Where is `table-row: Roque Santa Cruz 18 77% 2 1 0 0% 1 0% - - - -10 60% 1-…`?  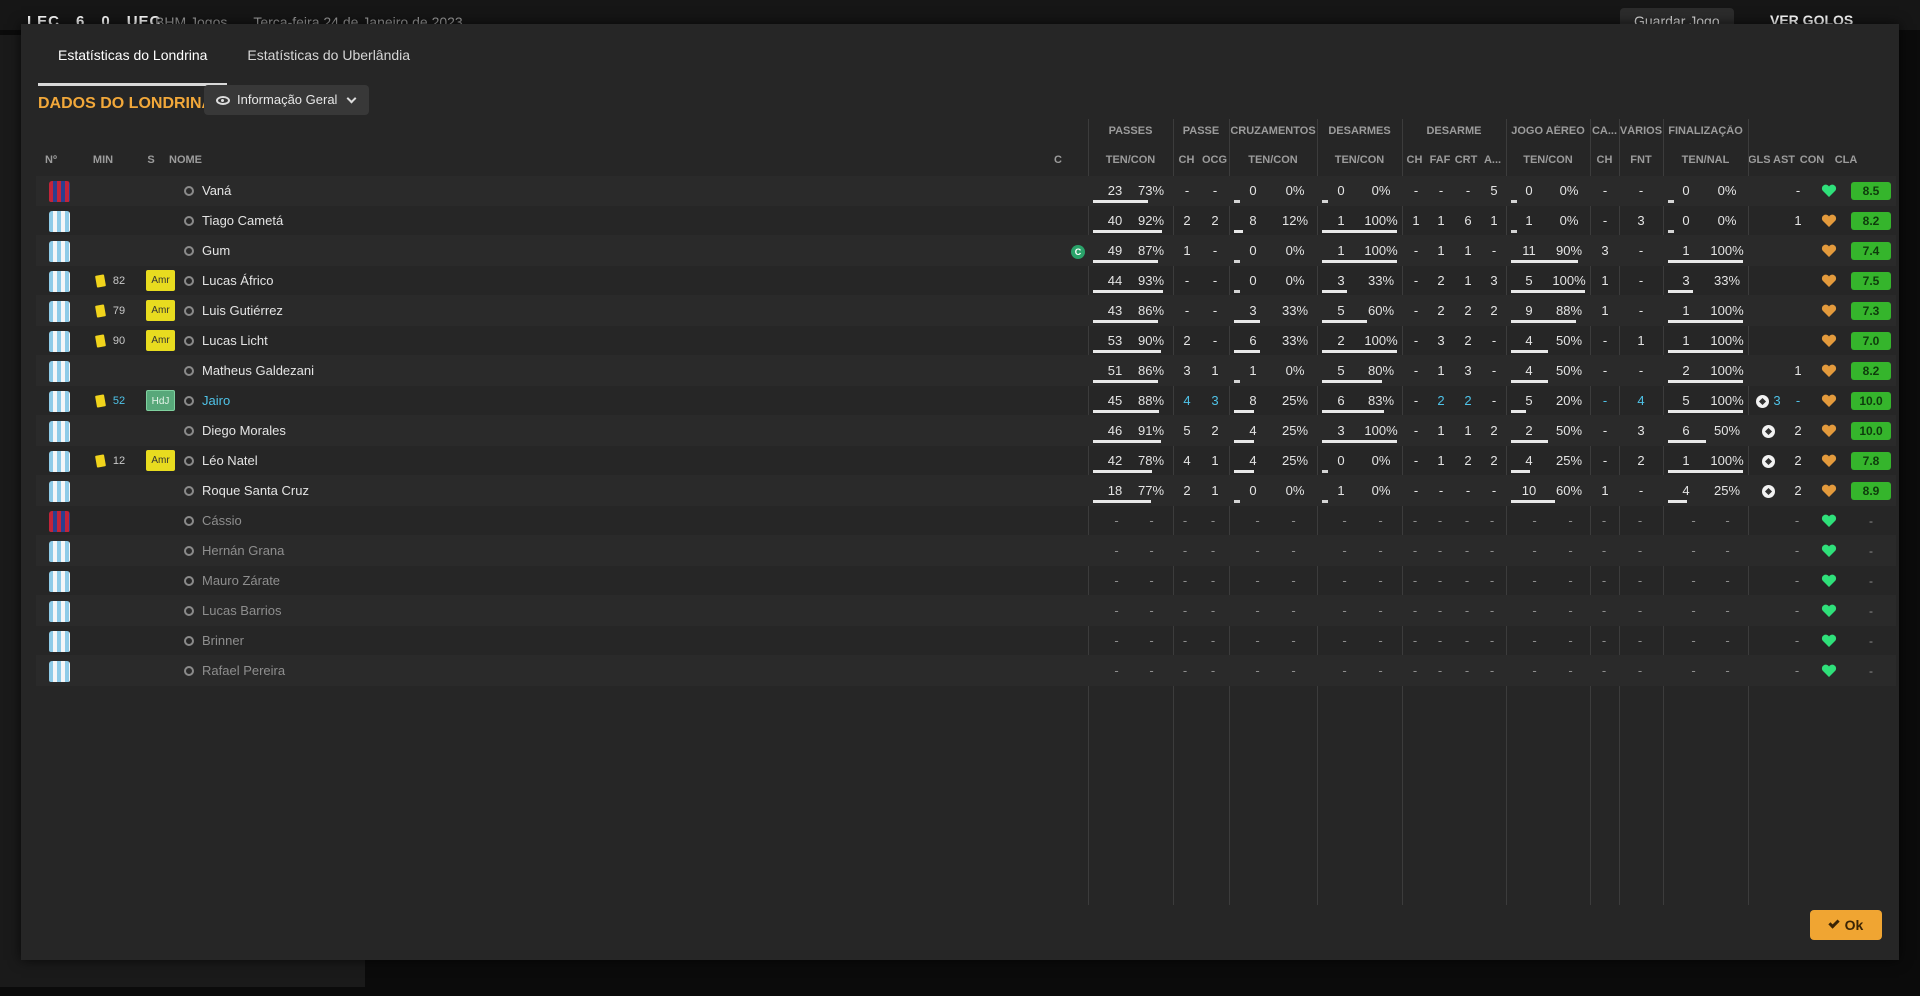
table-row: Roque Santa Cruz 18 77% 2 1 0 0% 1 0% - - - -10 60% 1-… is located at coordinates (966, 491).